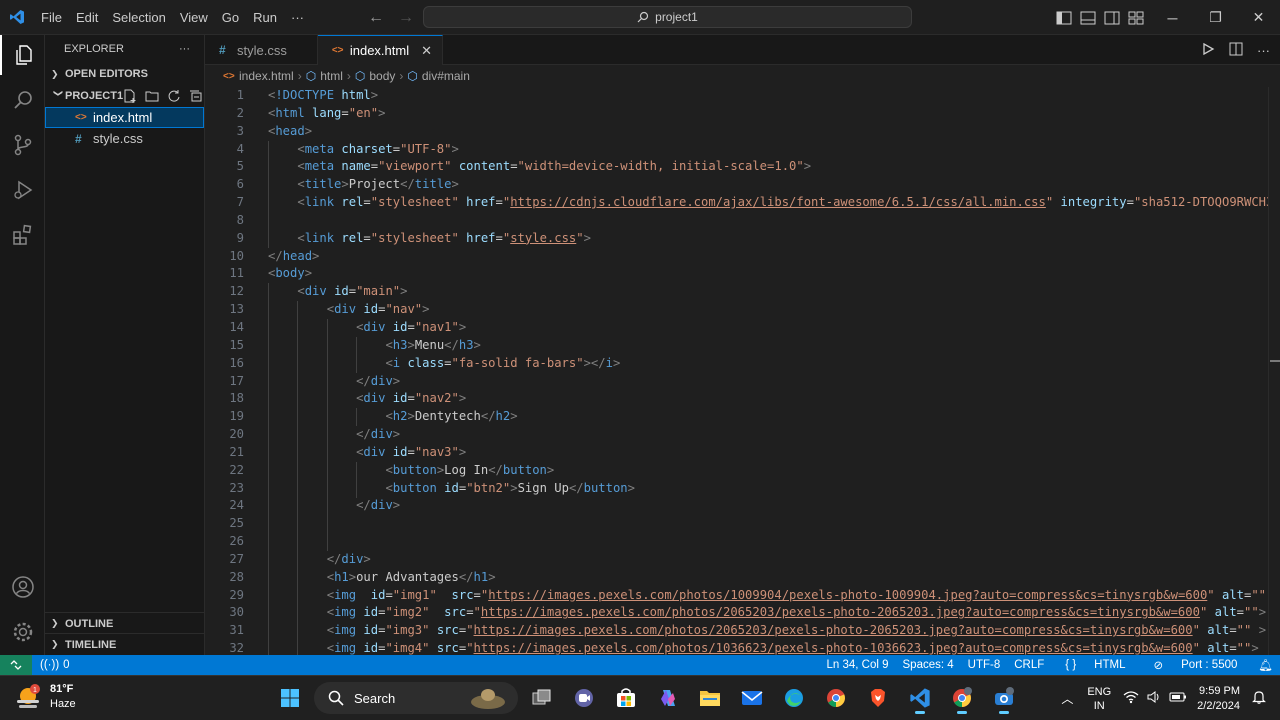  Describe the element at coordinates (45, 697) in the screenshot. I see `weather-widget: 1 81°F Haze` at that location.